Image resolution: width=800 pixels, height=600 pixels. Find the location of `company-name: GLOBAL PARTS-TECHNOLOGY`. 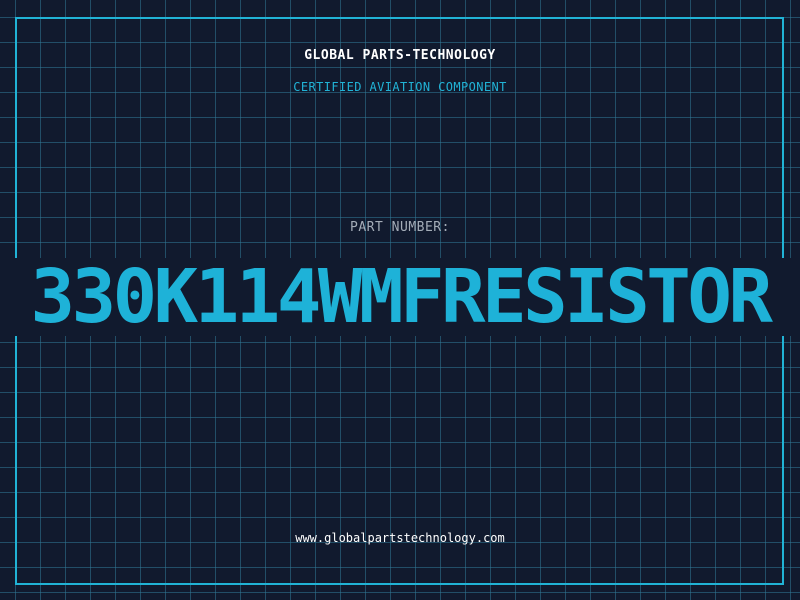

company-name: GLOBAL PARTS-TECHNOLOGY is located at coordinates (400, 55).